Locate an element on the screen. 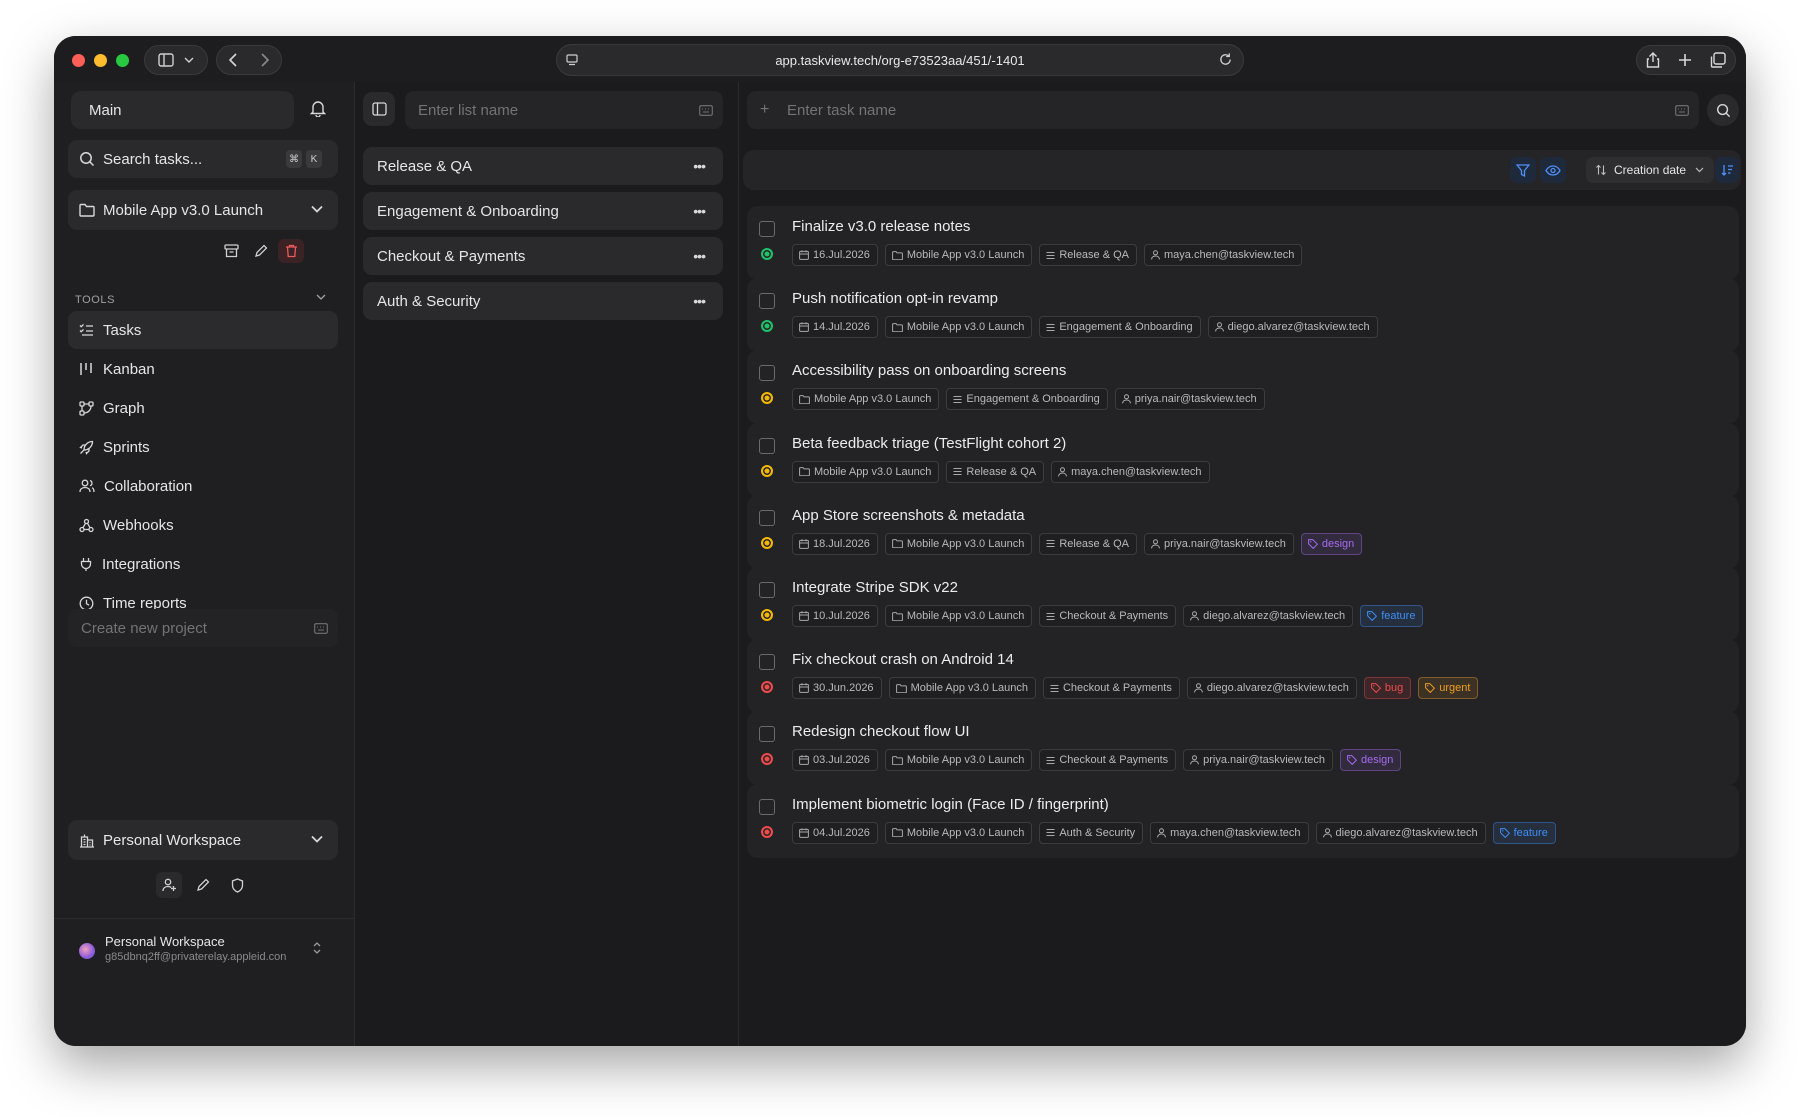 Image resolution: width=1800 pixels, height=1117 pixels. create-project-input: Create new project is located at coordinates (203, 628).